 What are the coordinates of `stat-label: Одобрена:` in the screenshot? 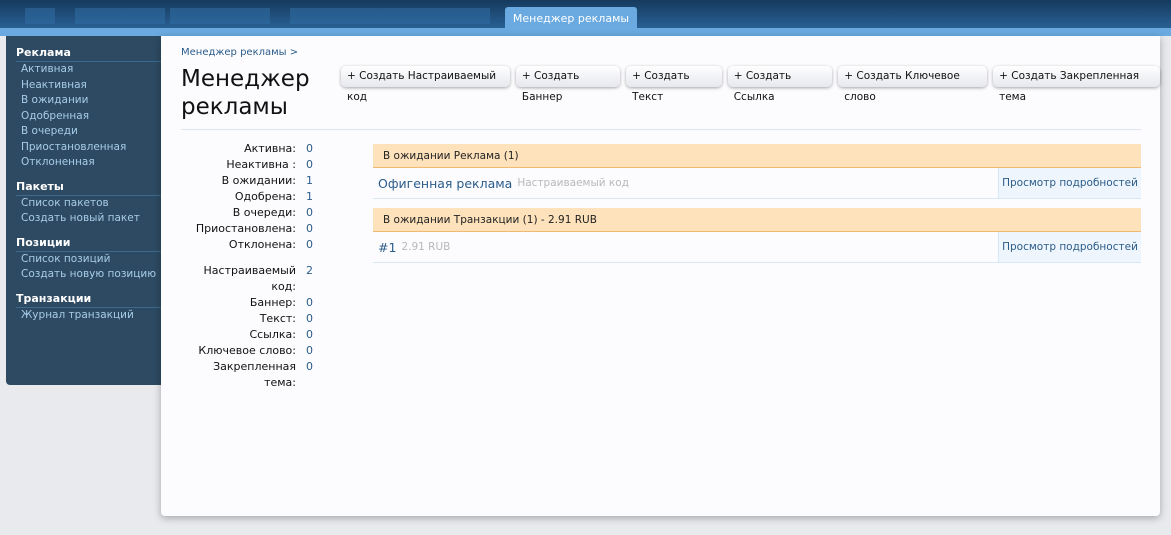 It's located at (265, 196).